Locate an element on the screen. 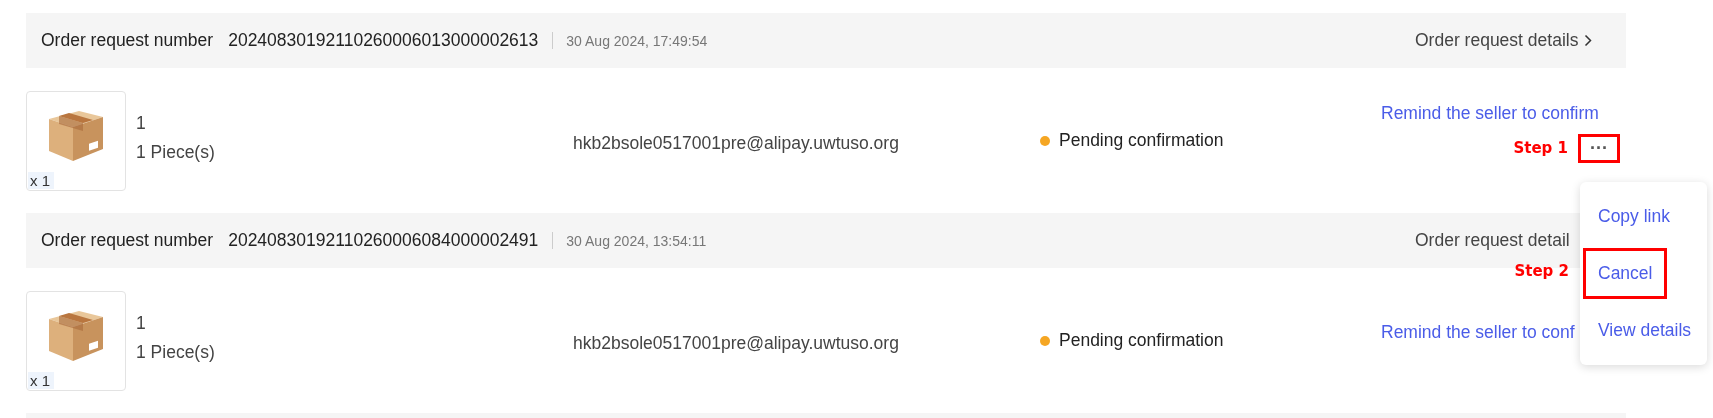 The width and height of the screenshot is (1713, 418). step-annotation: Step 1 is located at coordinates (1540, 148).